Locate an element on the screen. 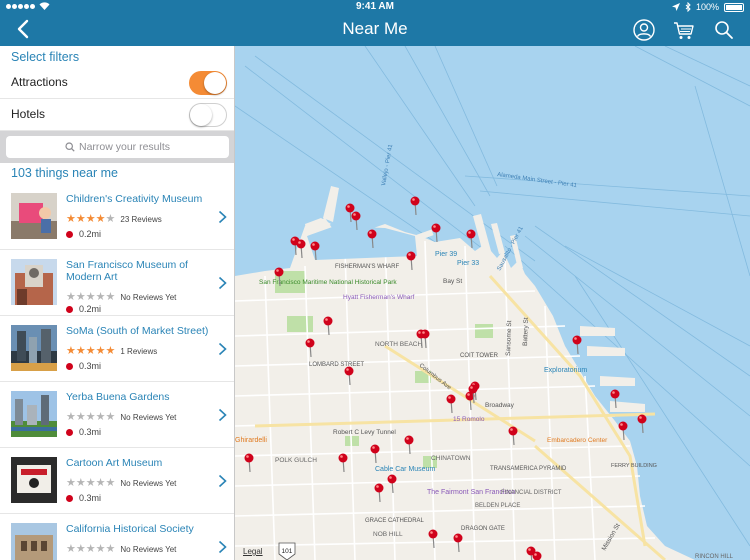 The width and height of the screenshot is (750, 560). search-input: Narrow your results is located at coordinates (117, 147).